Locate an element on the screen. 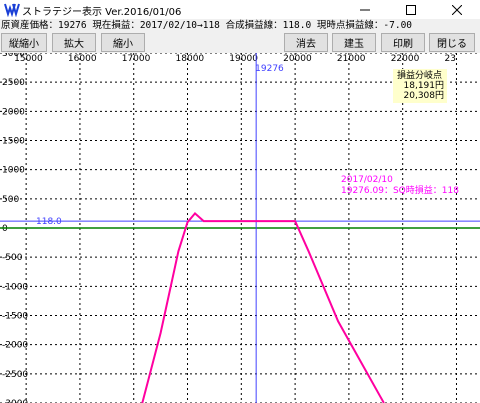 The image size is (480, 403). y-tick-label: -3000 is located at coordinates (15, 401).